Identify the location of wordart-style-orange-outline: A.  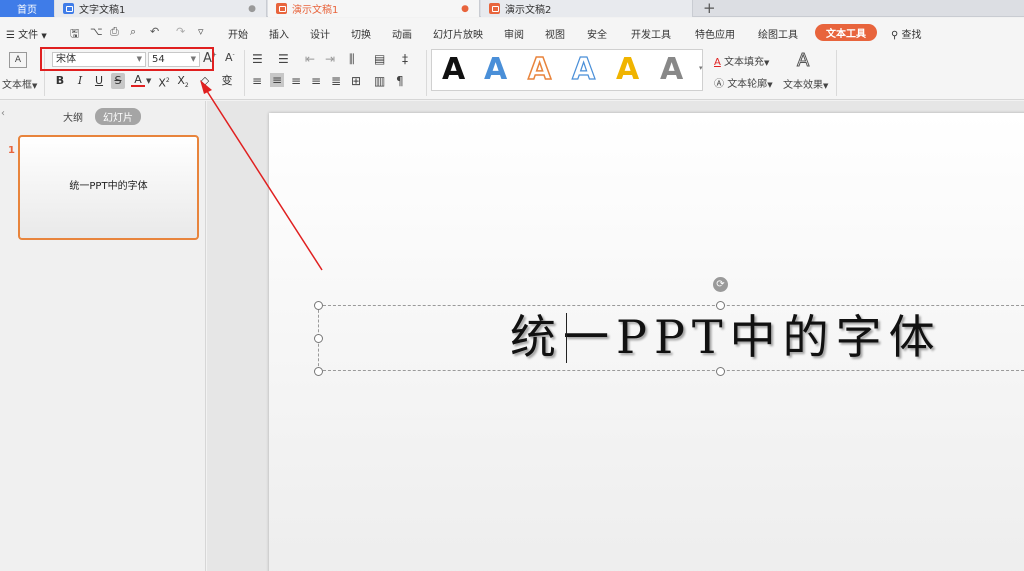
(539, 69).